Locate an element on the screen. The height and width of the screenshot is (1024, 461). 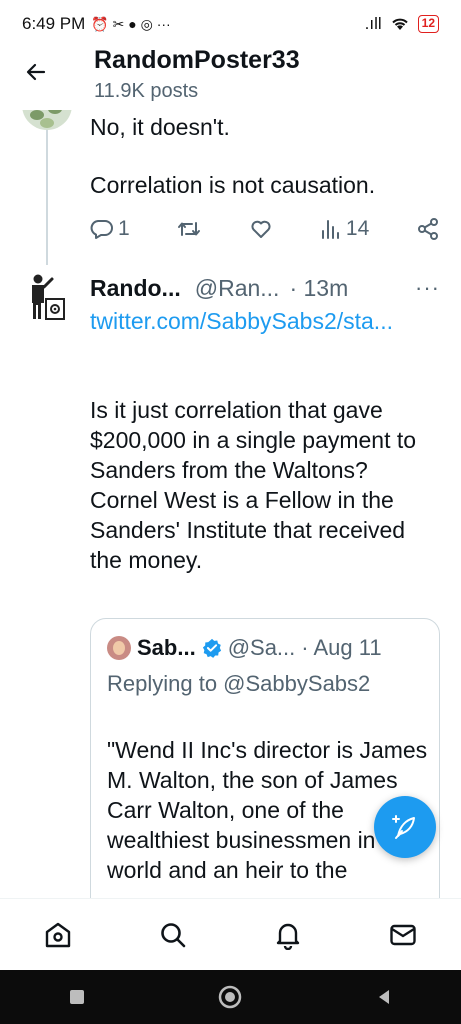
person-with-safe-icon is located at coordinates (48, 297).